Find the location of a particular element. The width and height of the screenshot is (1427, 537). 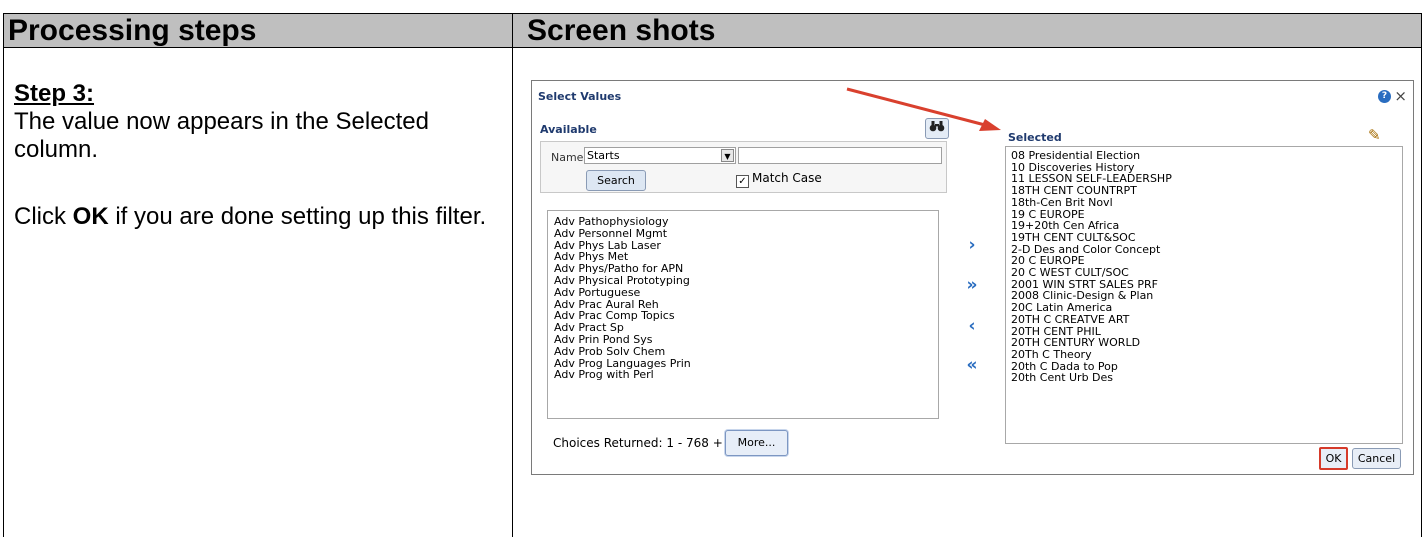

list-item: 18th-Cen Brit Novl is located at coordinates (1206, 203).